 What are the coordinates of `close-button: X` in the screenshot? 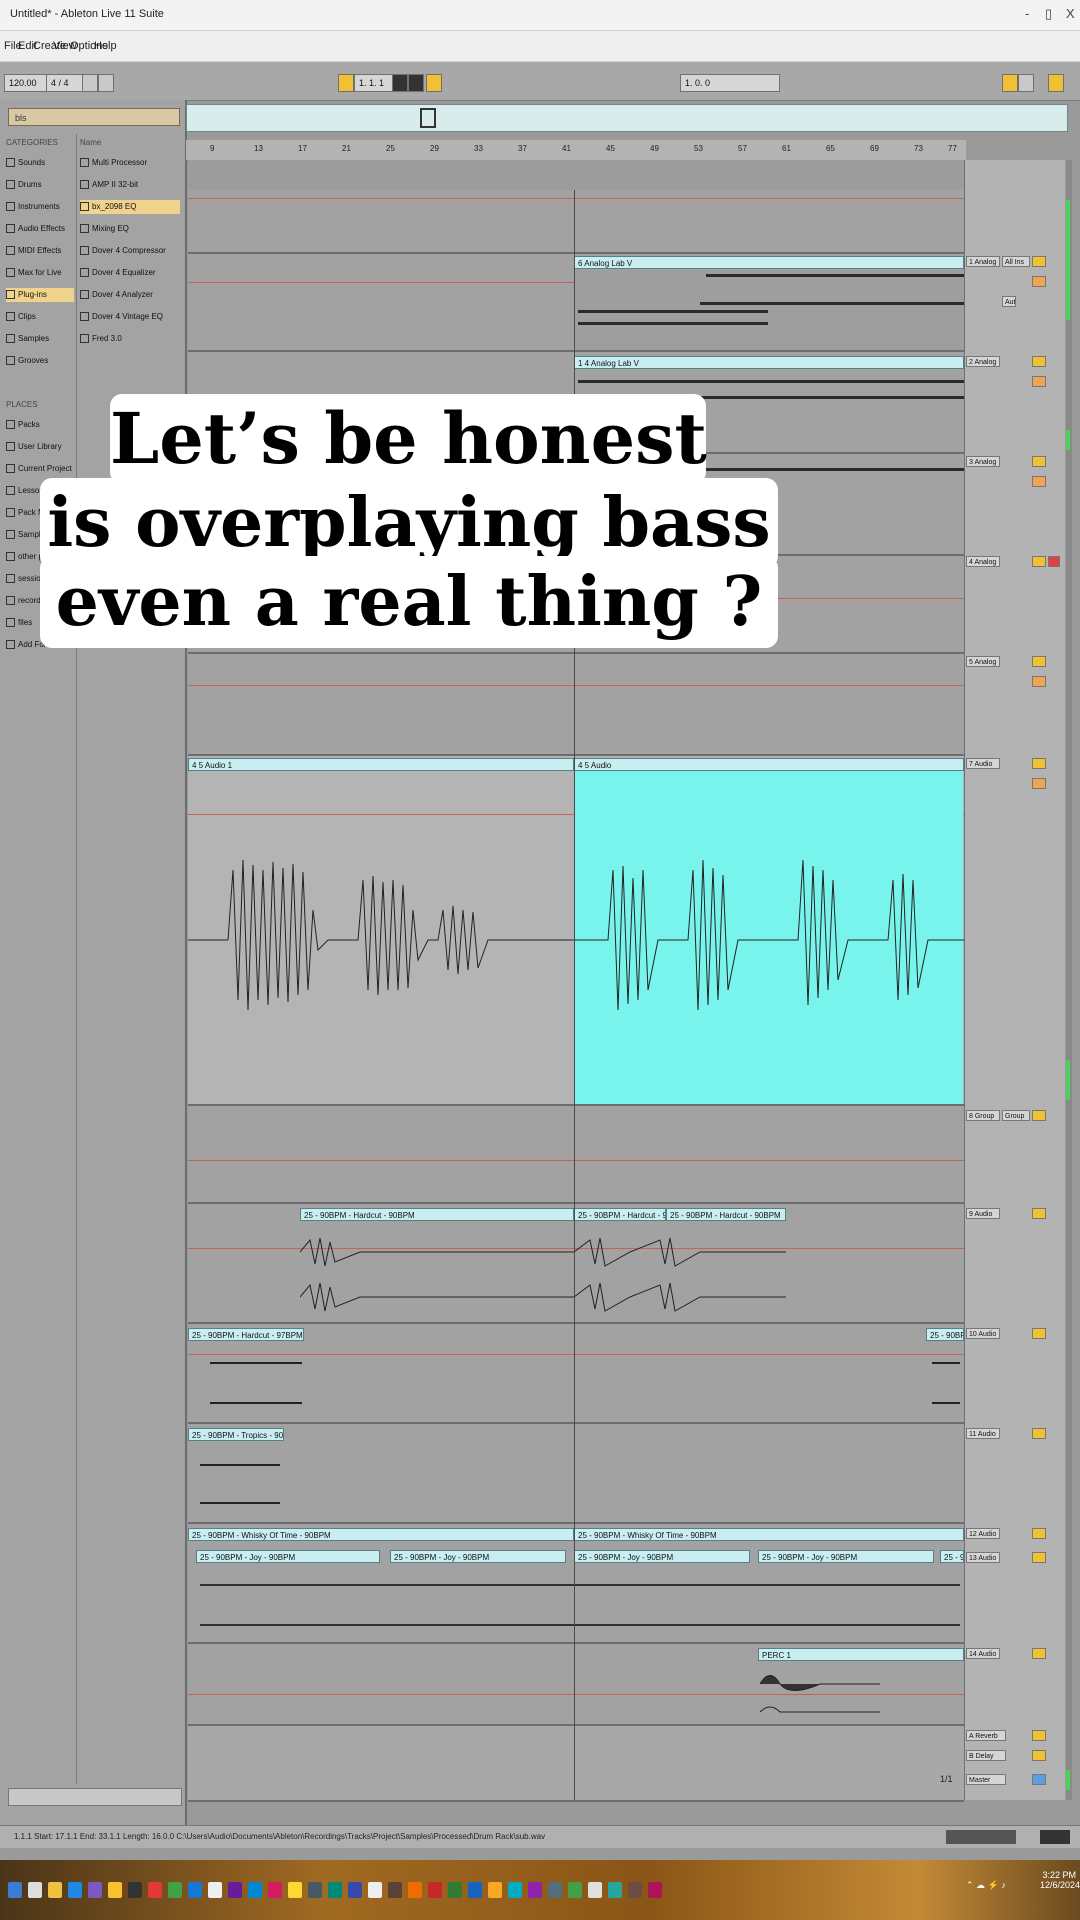 It's located at (1070, 13).